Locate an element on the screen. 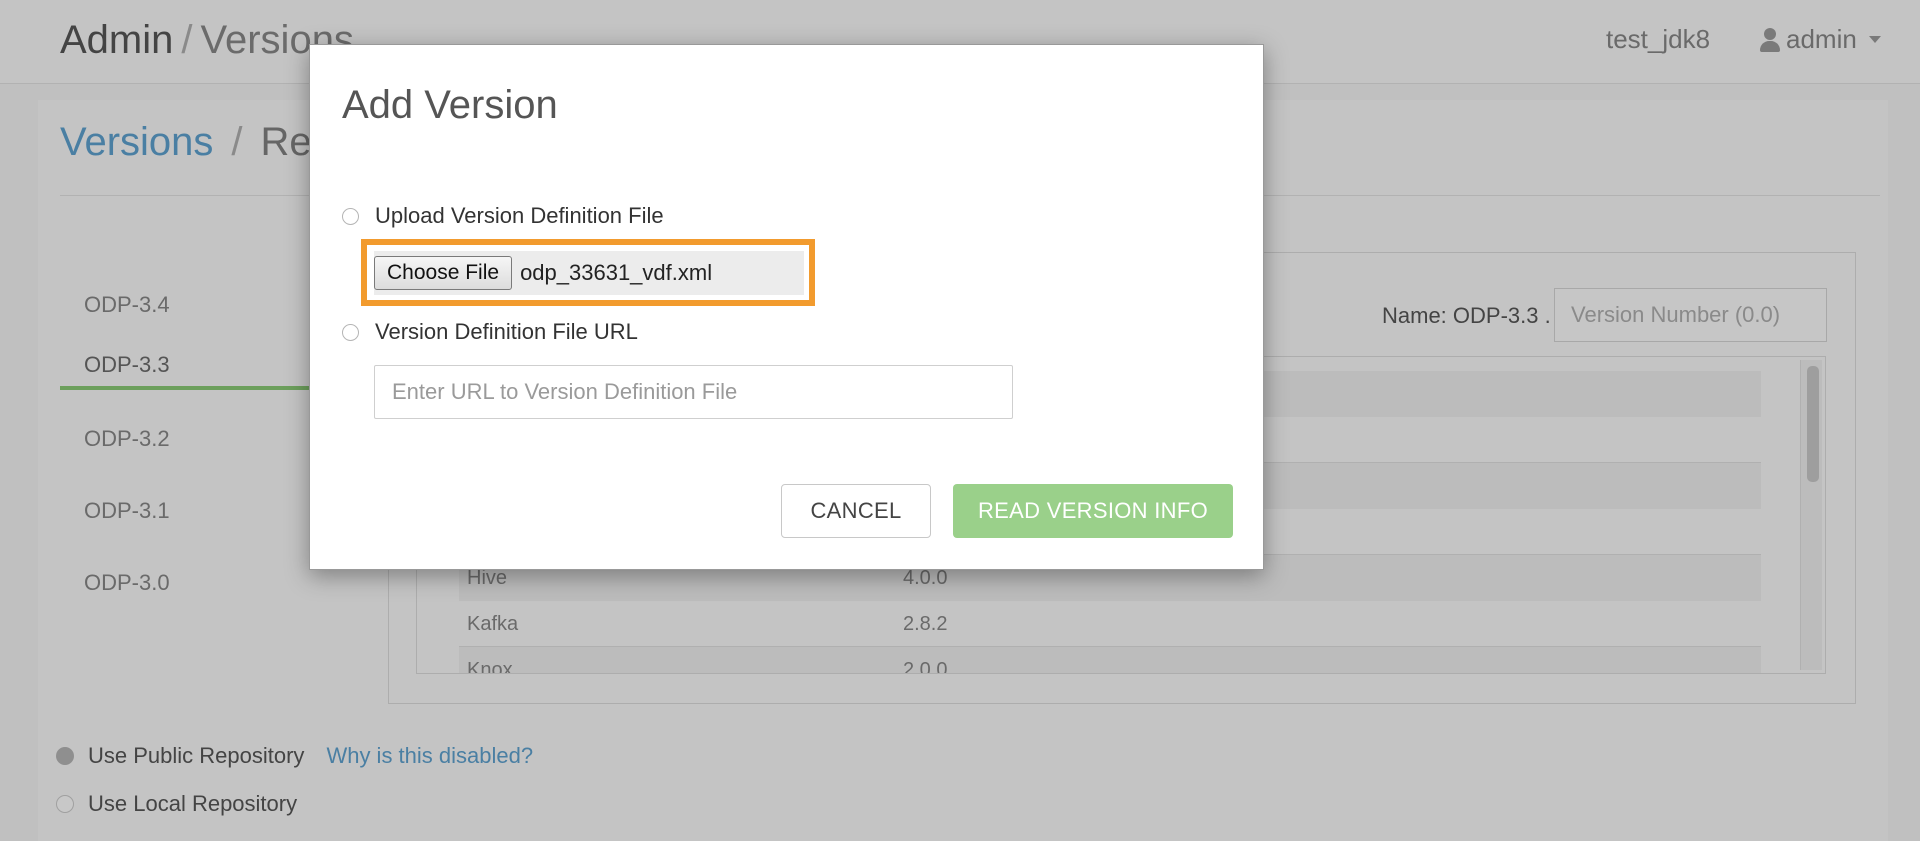 The width and height of the screenshot is (1920, 841). version-definition-url-input is located at coordinates (693, 392).